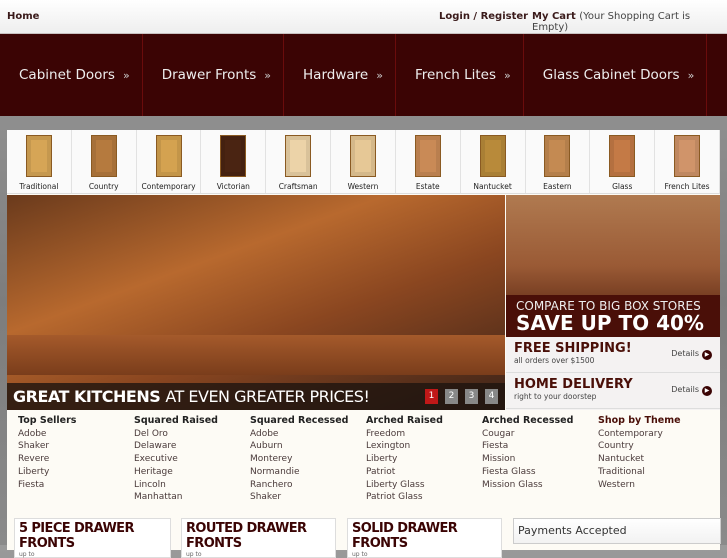 The width and height of the screenshot is (727, 558). I want to click on door-style-item: Victorian, so click(234, 161).